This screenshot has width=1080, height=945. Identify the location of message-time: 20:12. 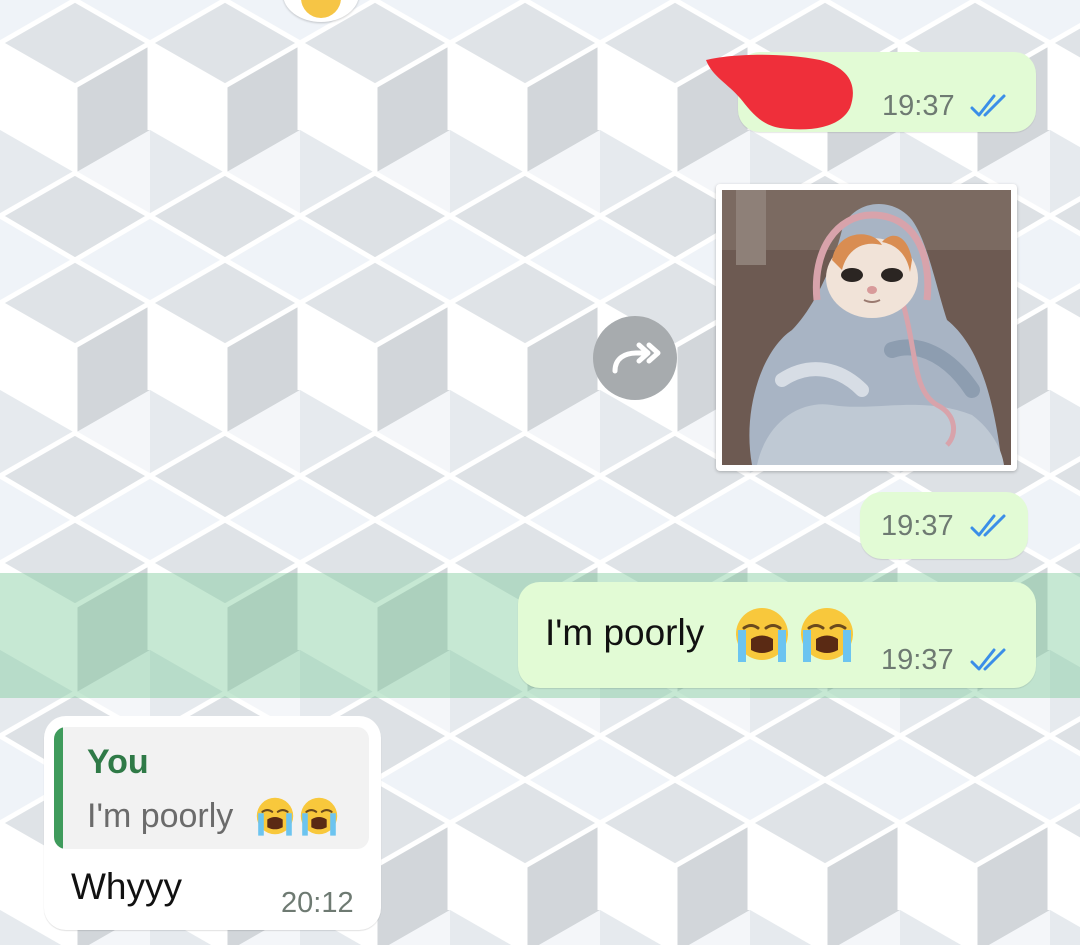
(317, 903).